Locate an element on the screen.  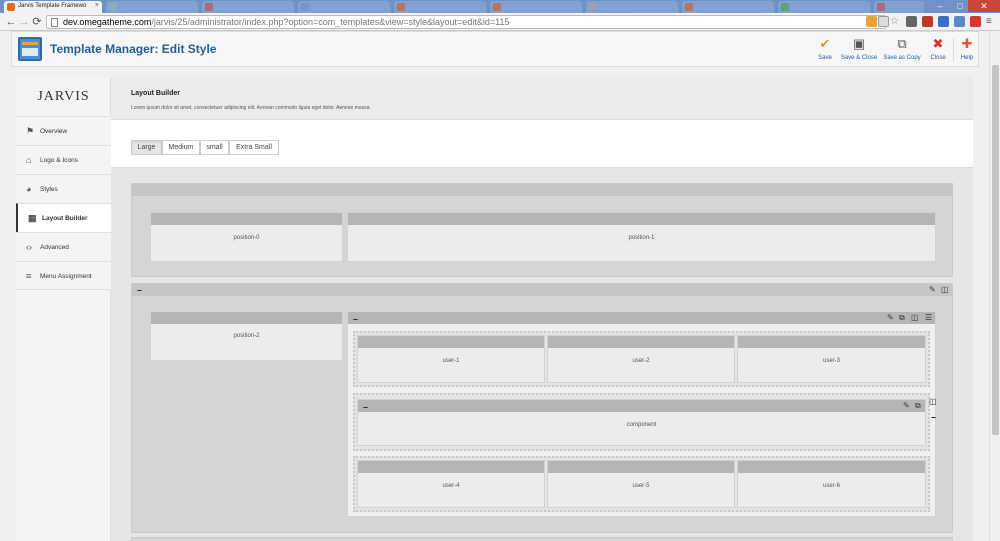
tab-extra-small: Extra Small is located at coordinates (254, 147).